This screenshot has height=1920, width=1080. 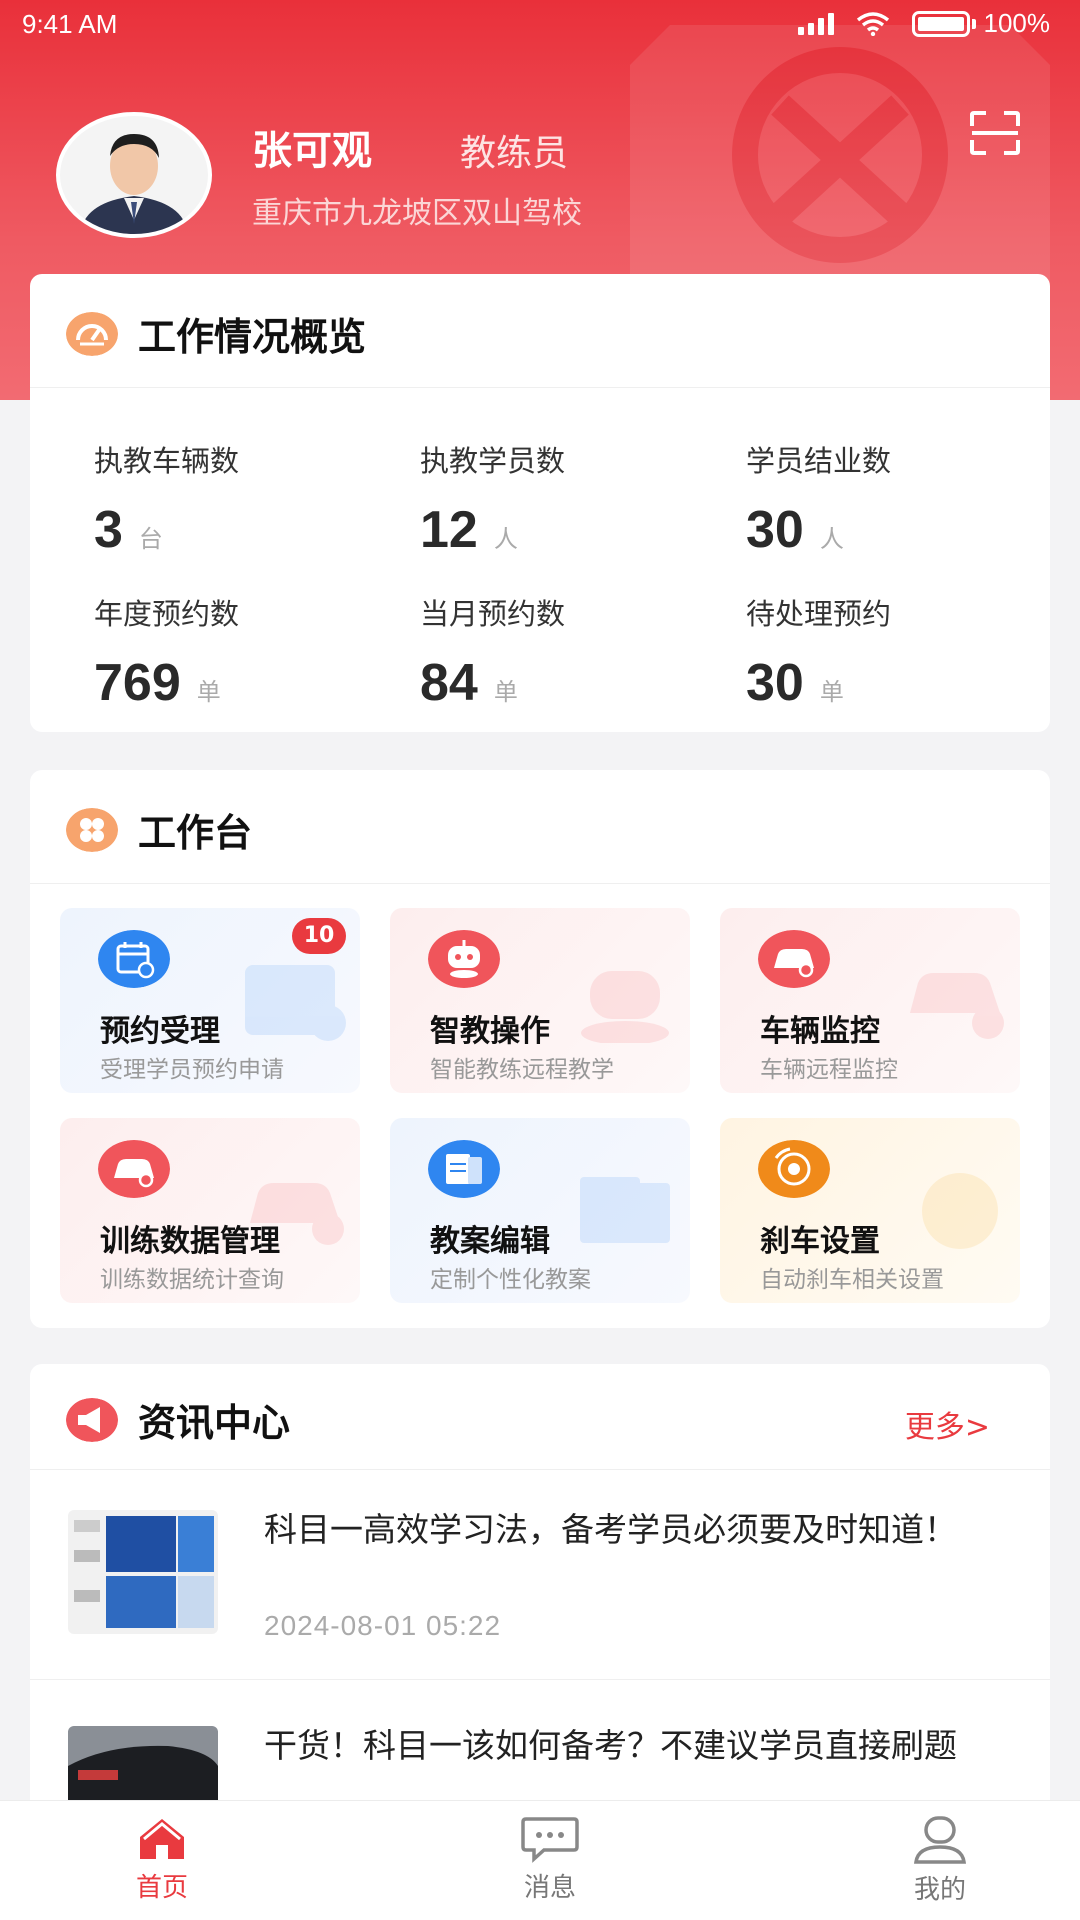 I want to click on tab-messages: 消息, so click(x=550, y=1859).